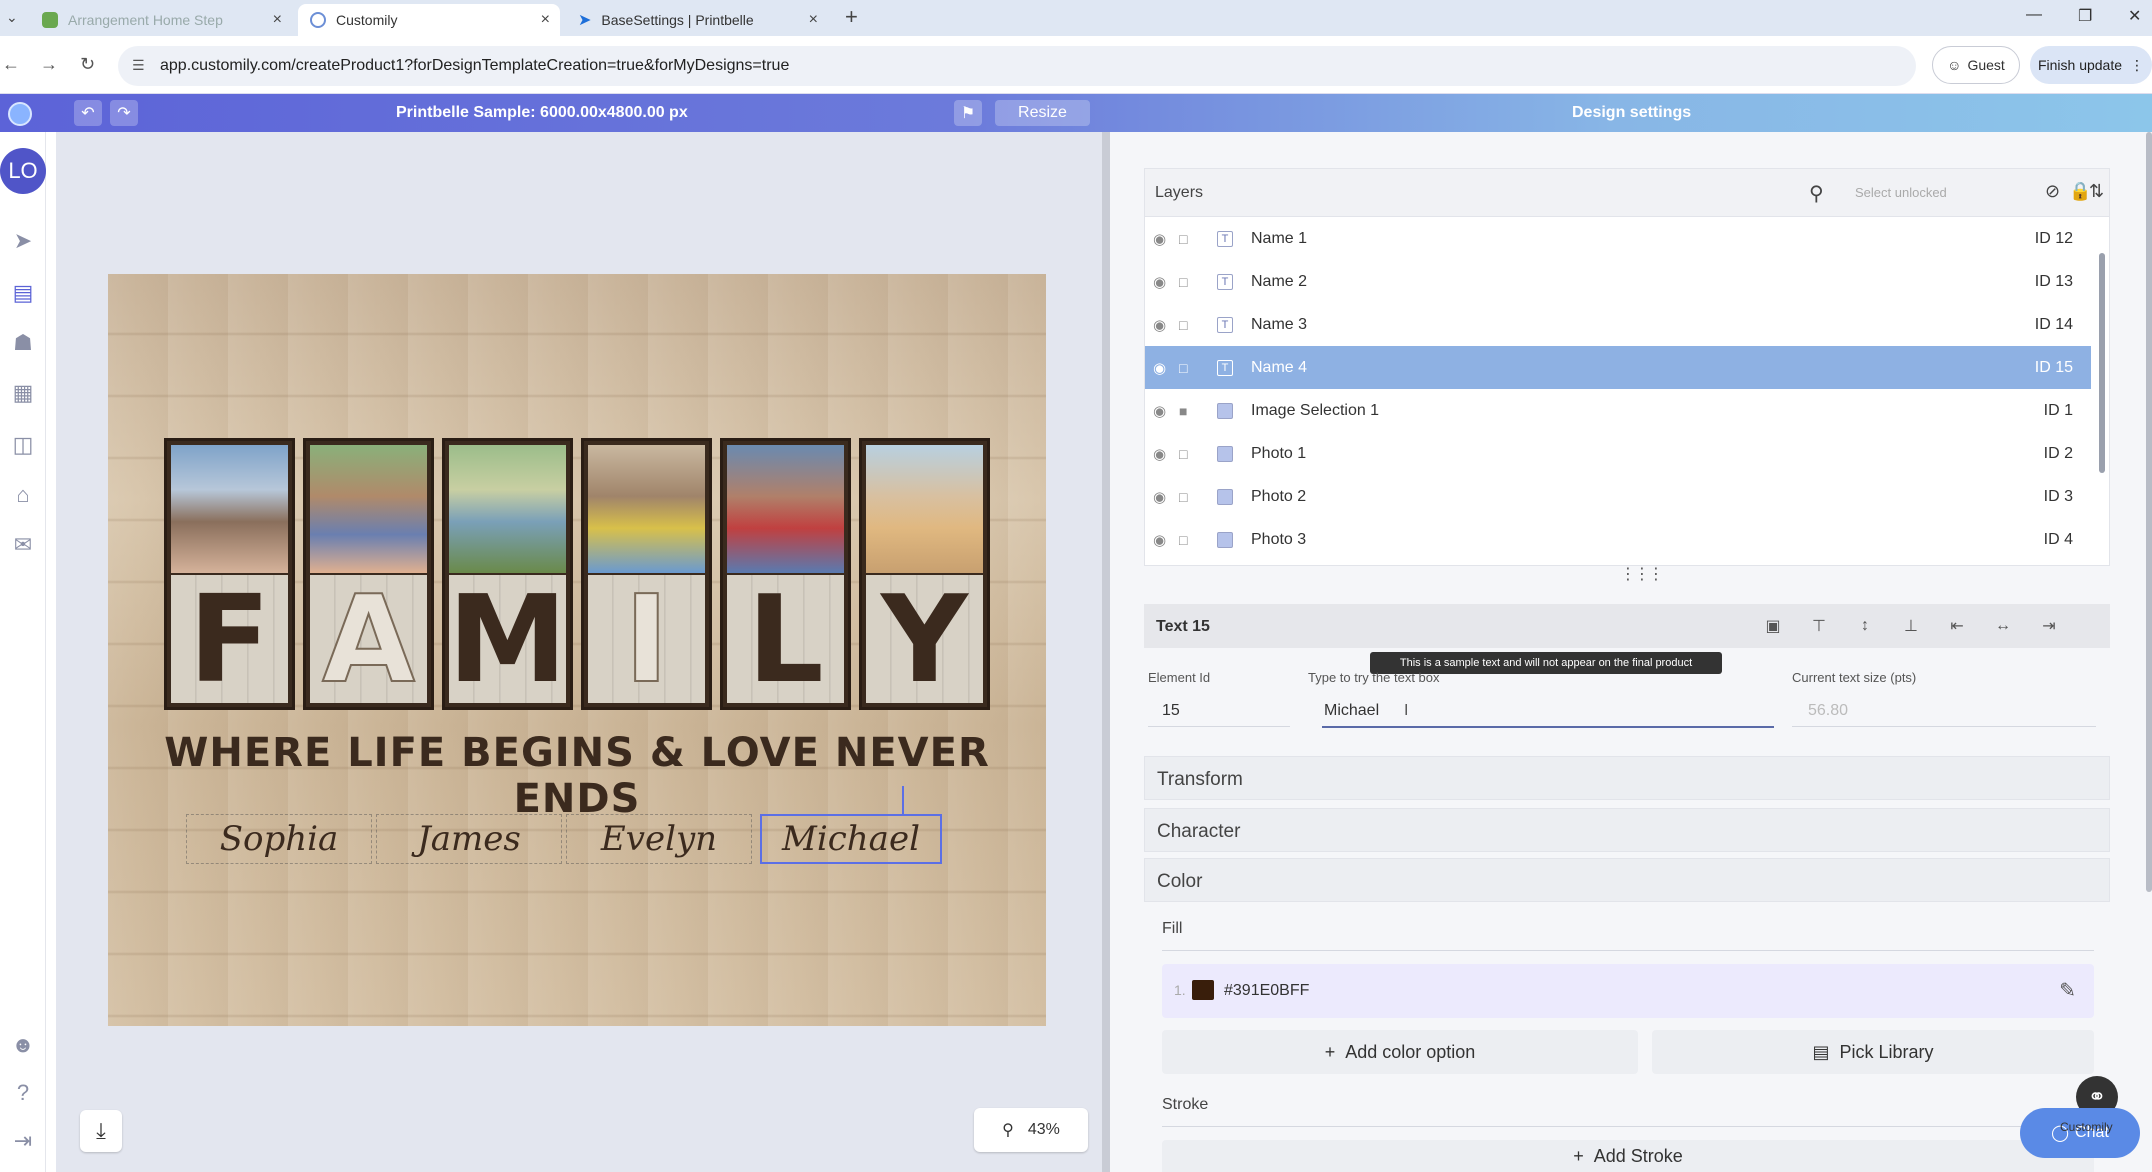 This screenshot has height=1172, width=2152. I want to click on users-icon: ☻, so click(23, 1045).